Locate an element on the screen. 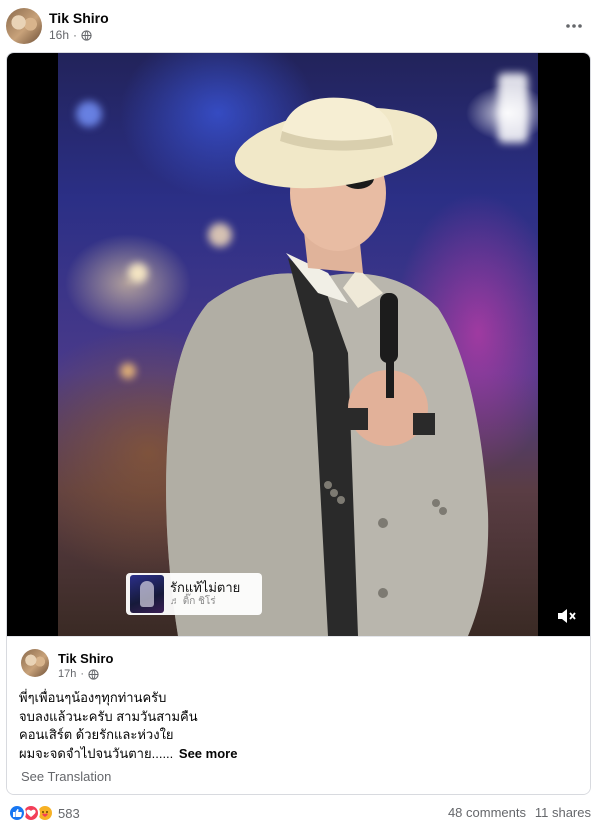 The image size is (600, 833). caption-line: ผมจะจดจำไปจนวันตาย...... See more is located at coordinates (299, 754).